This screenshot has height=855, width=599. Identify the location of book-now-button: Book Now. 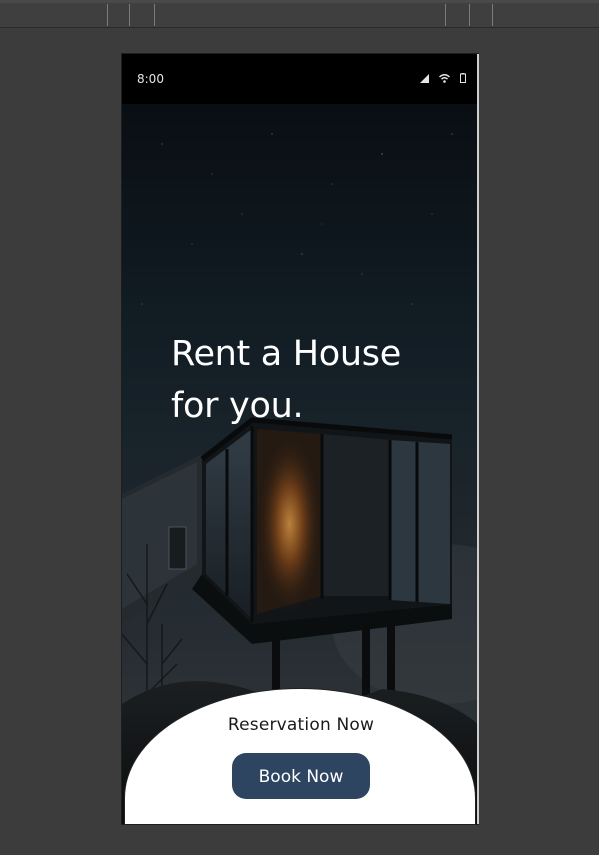
(301, 776).